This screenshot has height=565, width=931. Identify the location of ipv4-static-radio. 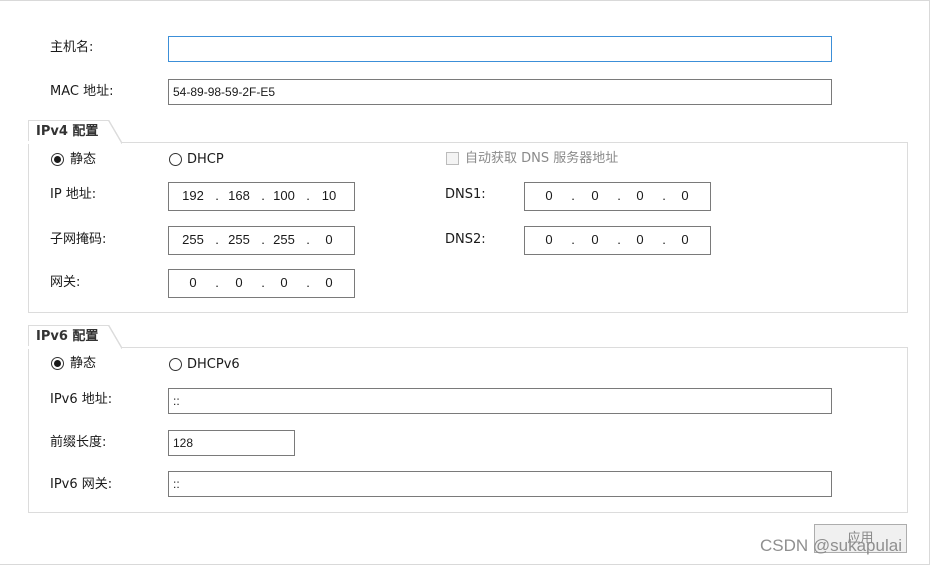
(57, 159).